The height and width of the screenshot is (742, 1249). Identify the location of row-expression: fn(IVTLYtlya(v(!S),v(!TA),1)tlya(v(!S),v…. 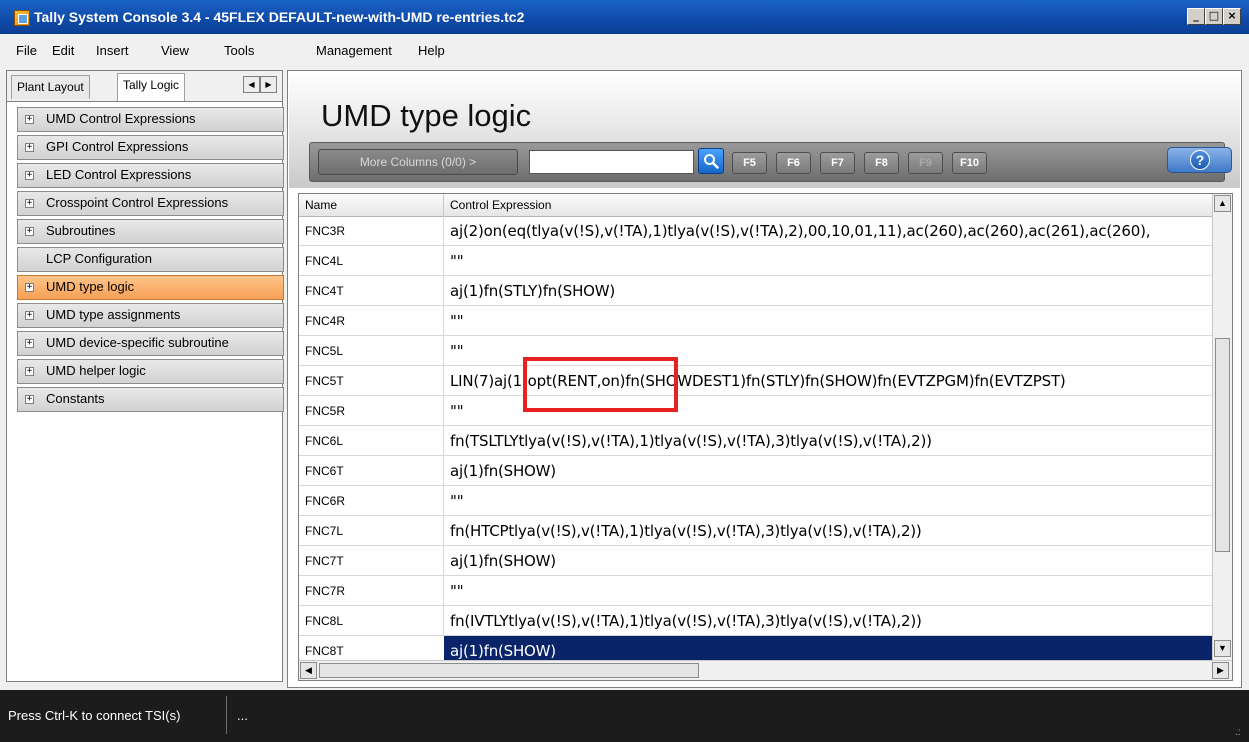
(686, 621).